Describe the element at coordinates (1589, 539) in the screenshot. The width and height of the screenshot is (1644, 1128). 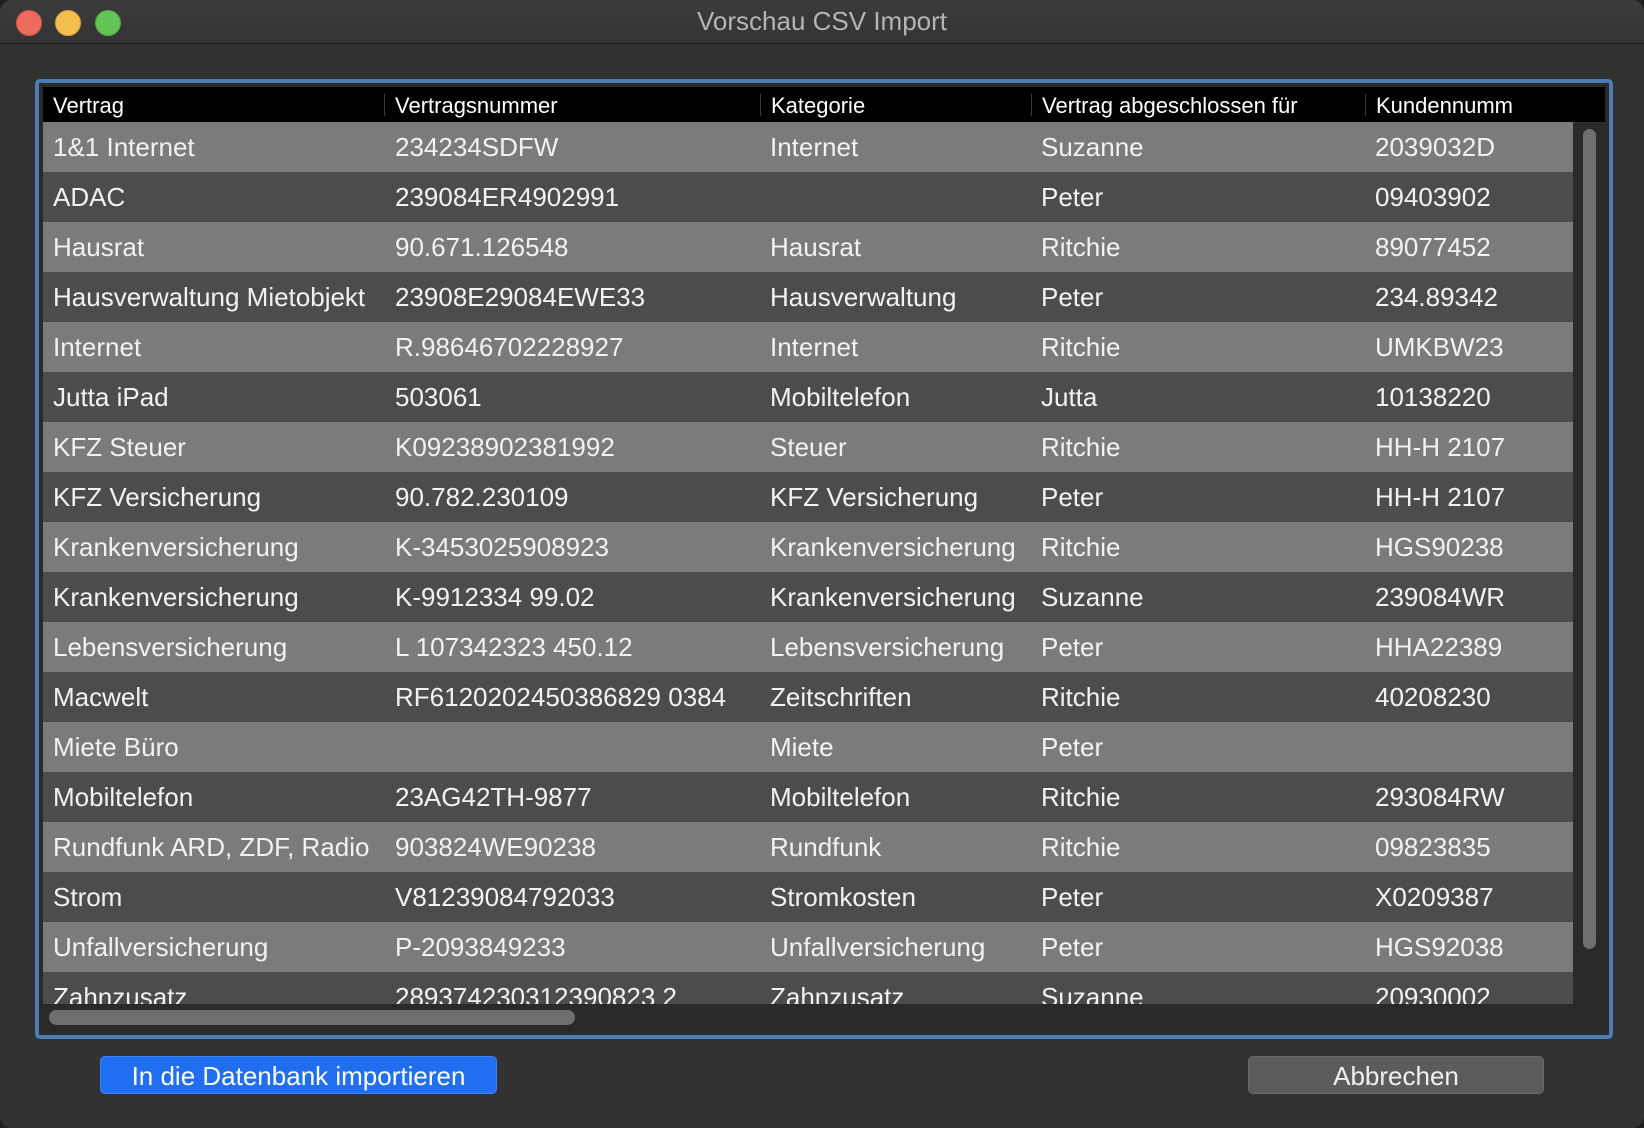
I see `vertical-scrollbar-thumb` at that location.